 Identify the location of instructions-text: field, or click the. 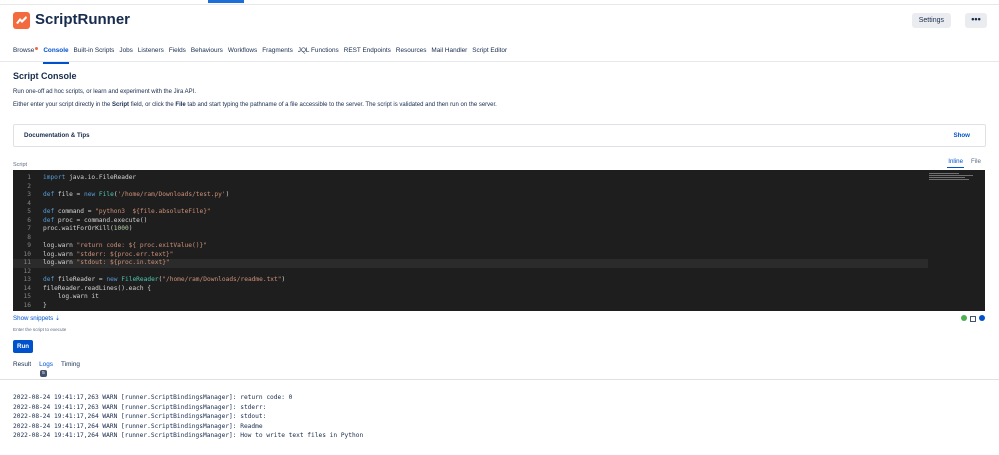
(152, 105).